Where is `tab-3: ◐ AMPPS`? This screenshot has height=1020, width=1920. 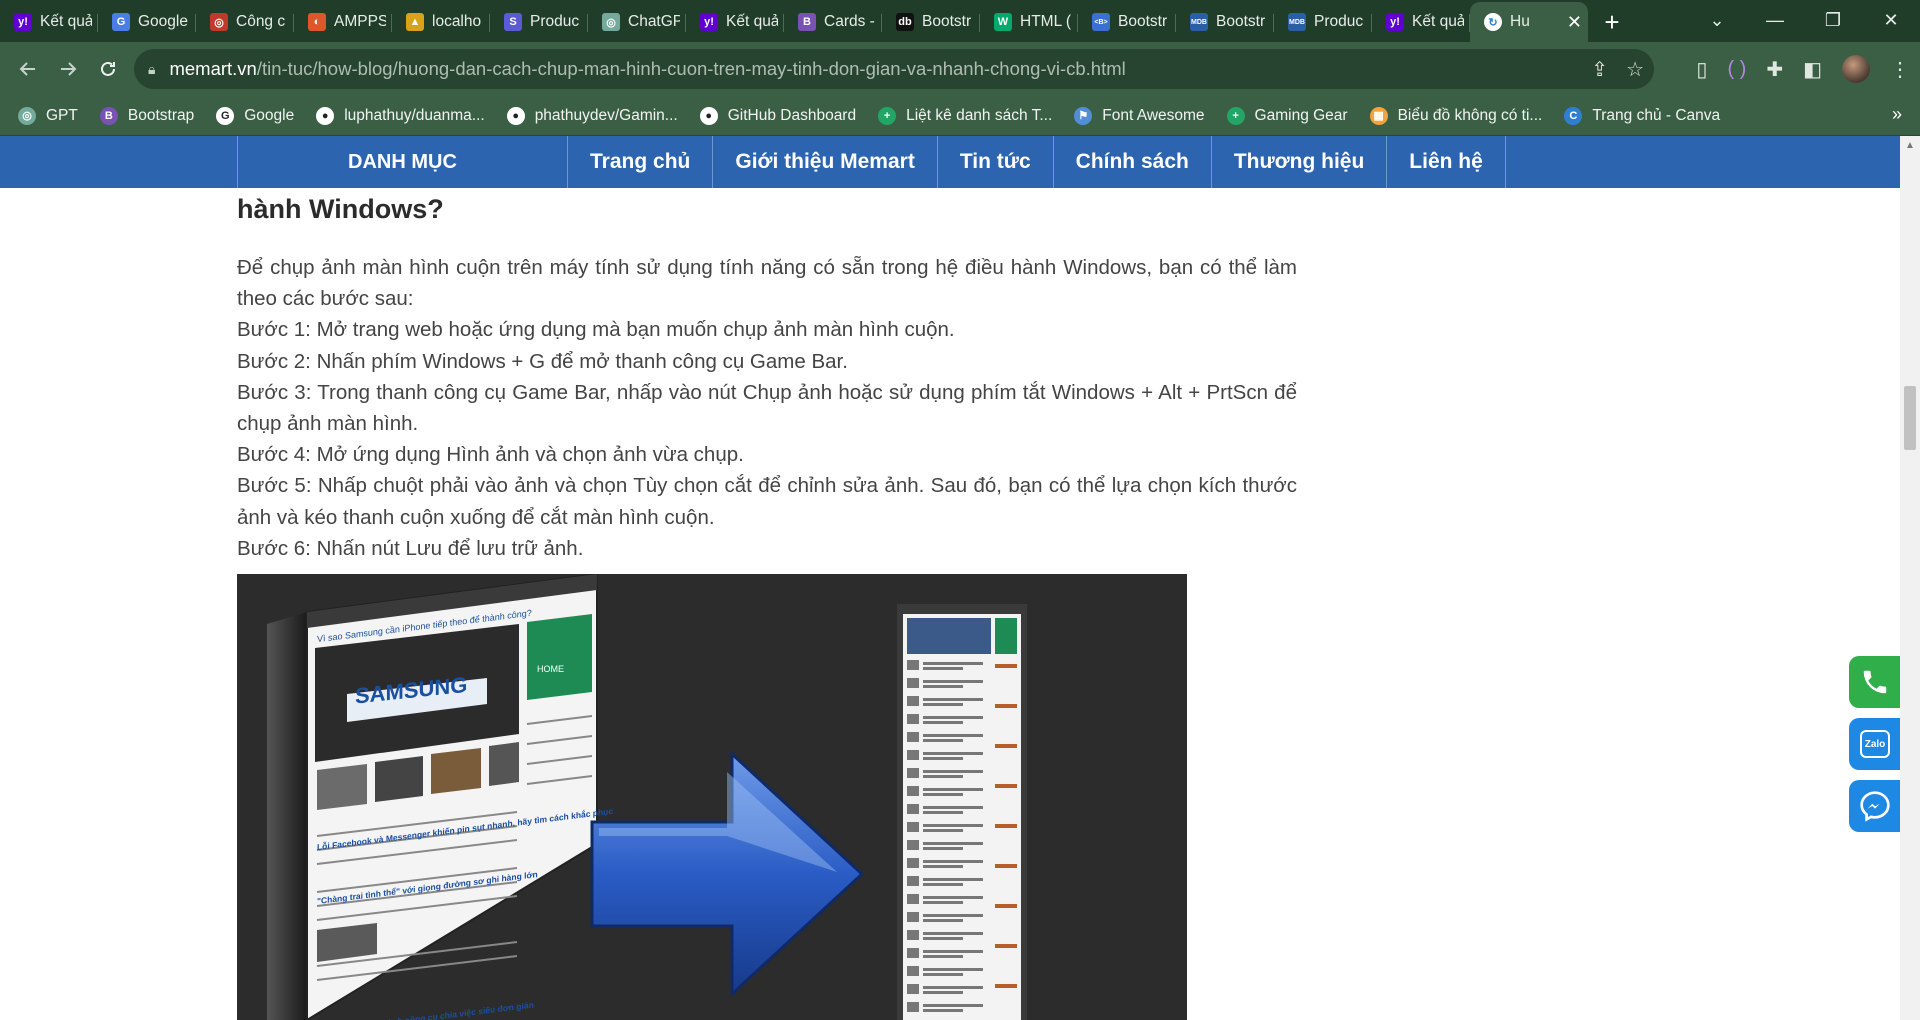
tab-3: ◐ AMPPS is located at coordinates (343, 22).